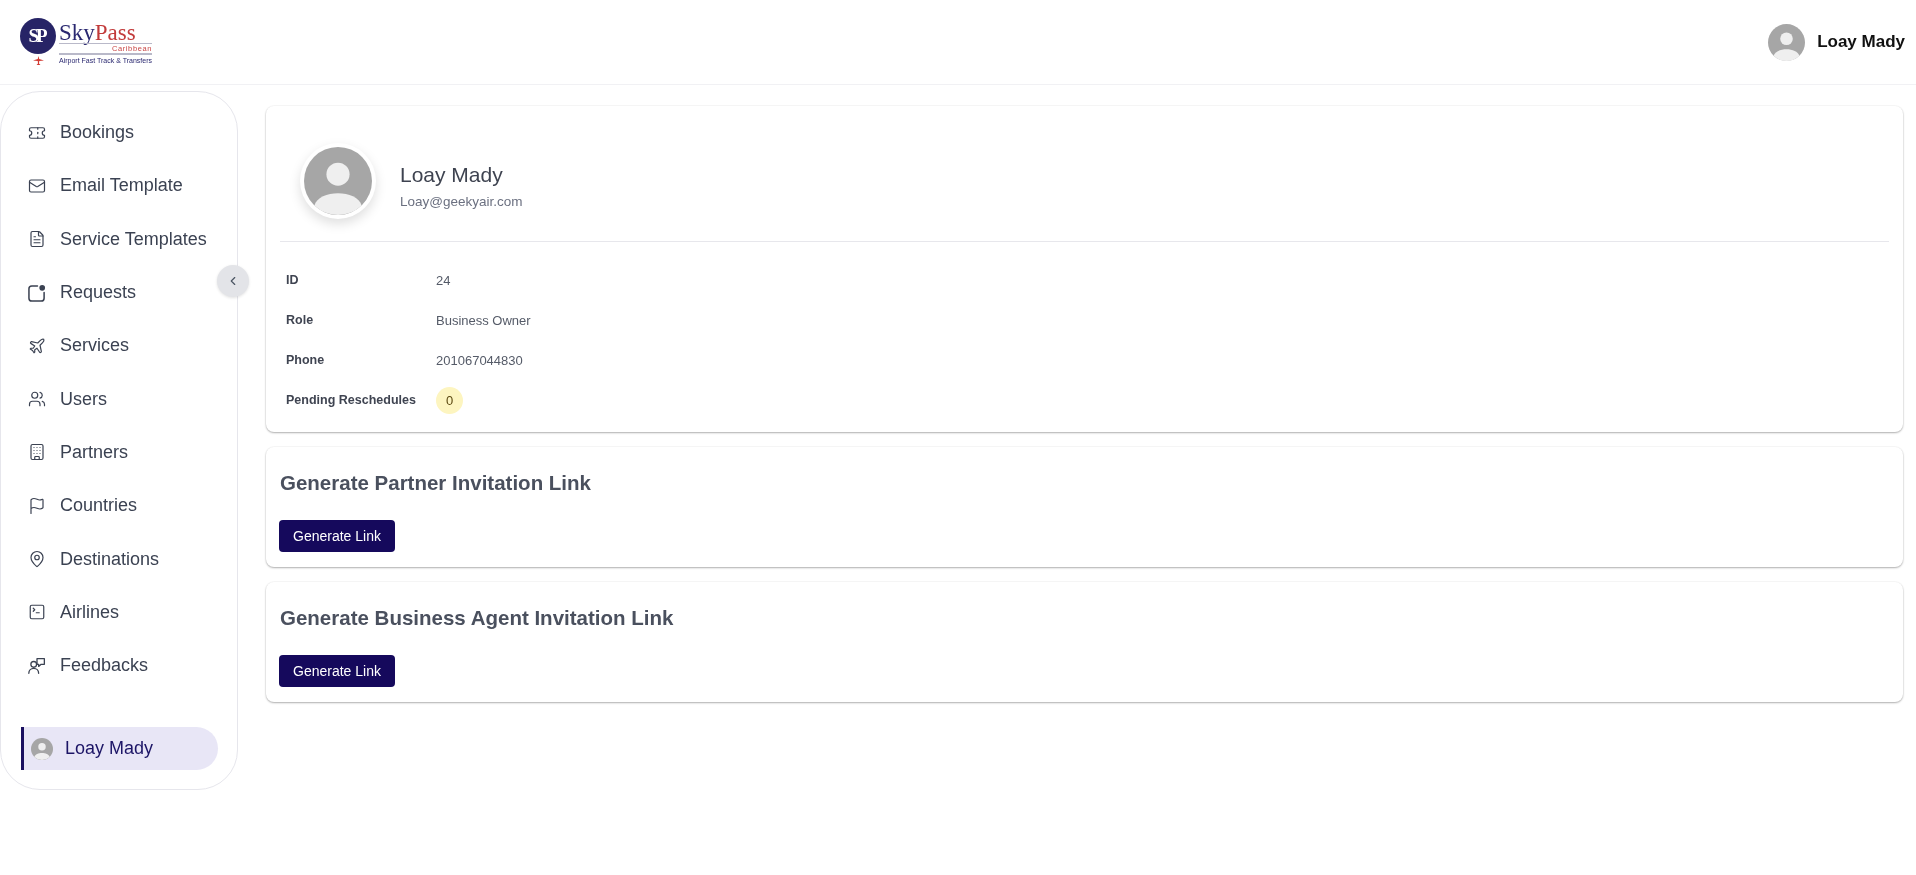 Image resolution: width=1916 pixels, height=875 pixels. I want to click on sidebar-item: Destinations, so click(94, 559).